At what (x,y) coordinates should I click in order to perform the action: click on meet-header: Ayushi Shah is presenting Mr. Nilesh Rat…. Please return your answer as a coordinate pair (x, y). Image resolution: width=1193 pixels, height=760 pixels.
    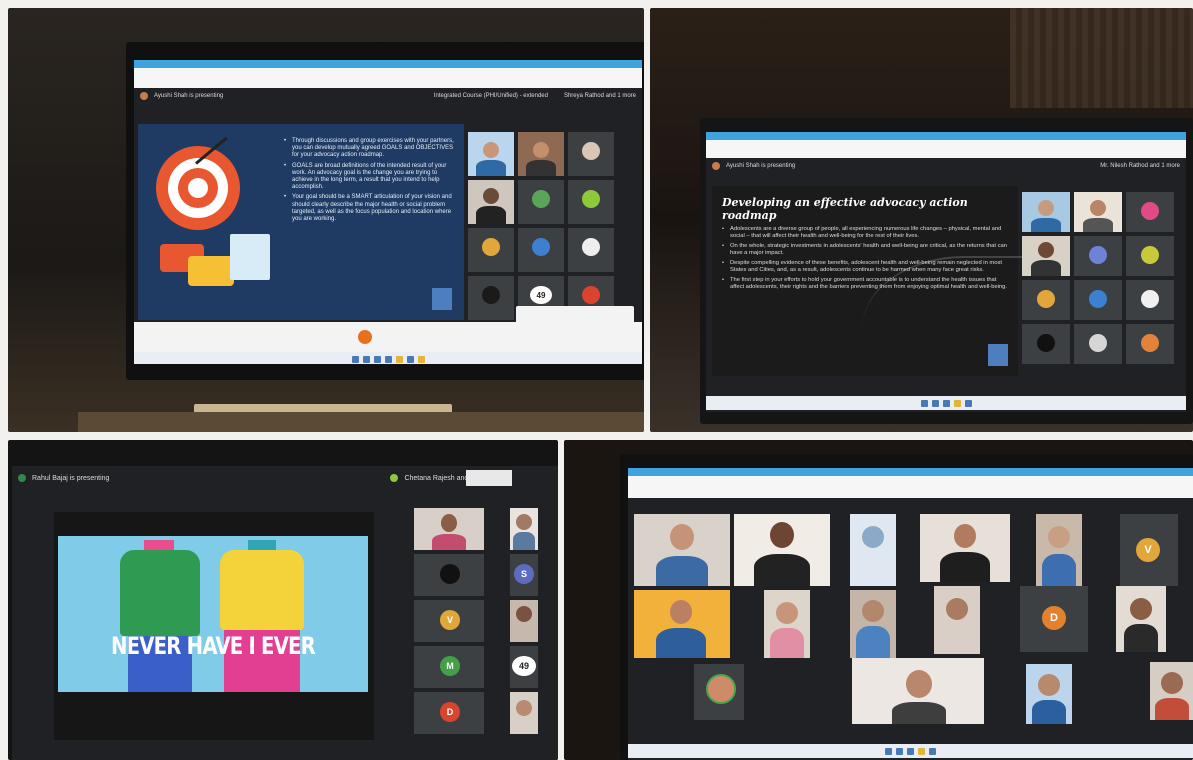
    Looking at the image, I should click on (946, 166).